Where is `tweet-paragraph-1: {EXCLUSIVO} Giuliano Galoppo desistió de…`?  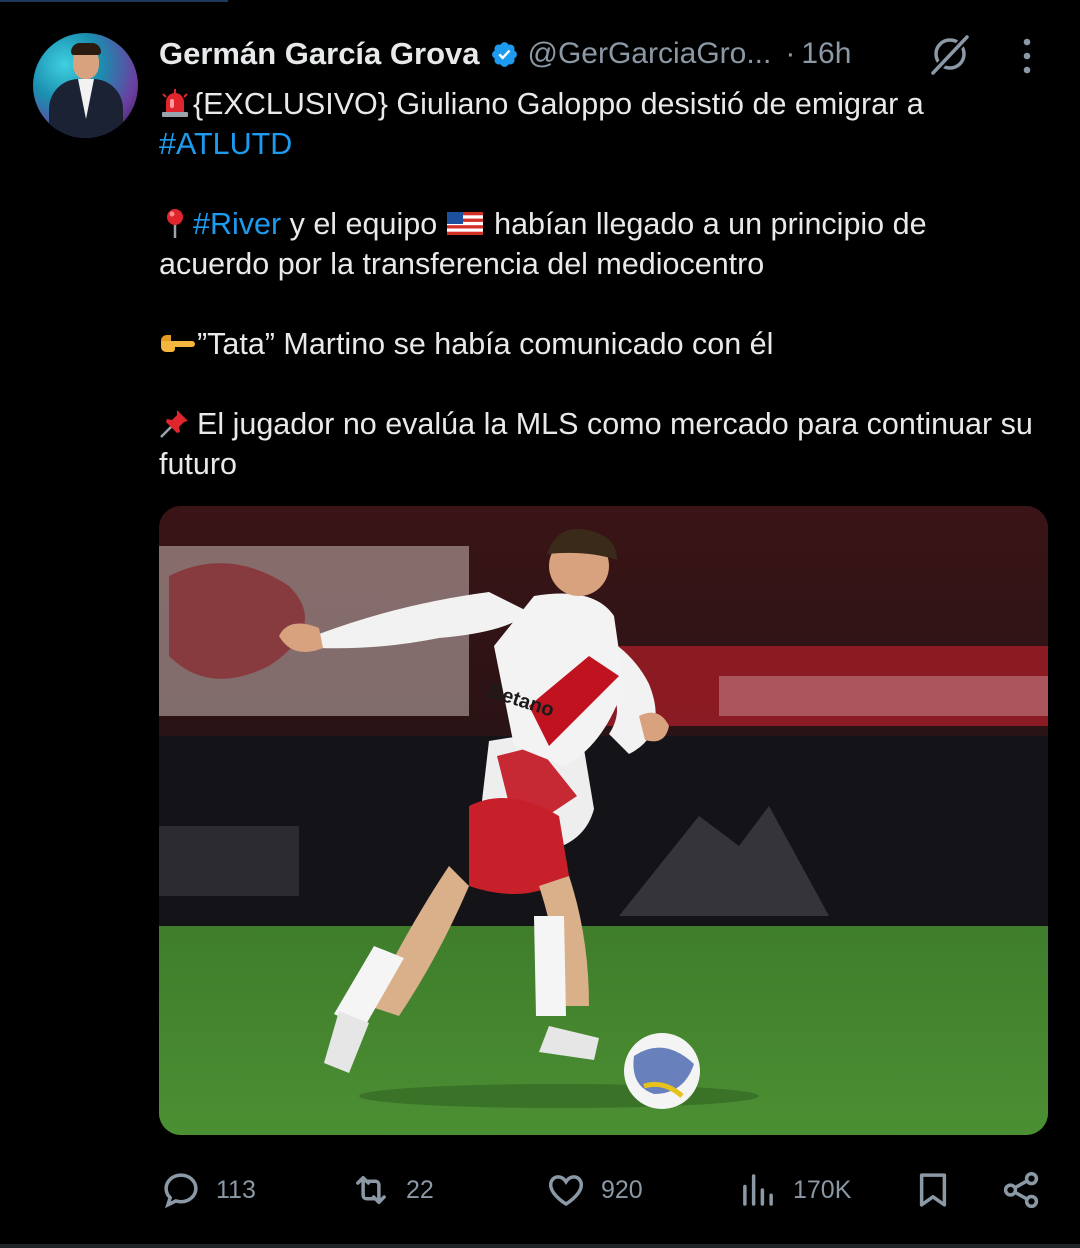
tweet-paragraph-1: {EXCLUSIVO} Giuliano Galoppo desistió de… is located at coordinates (599, 124).